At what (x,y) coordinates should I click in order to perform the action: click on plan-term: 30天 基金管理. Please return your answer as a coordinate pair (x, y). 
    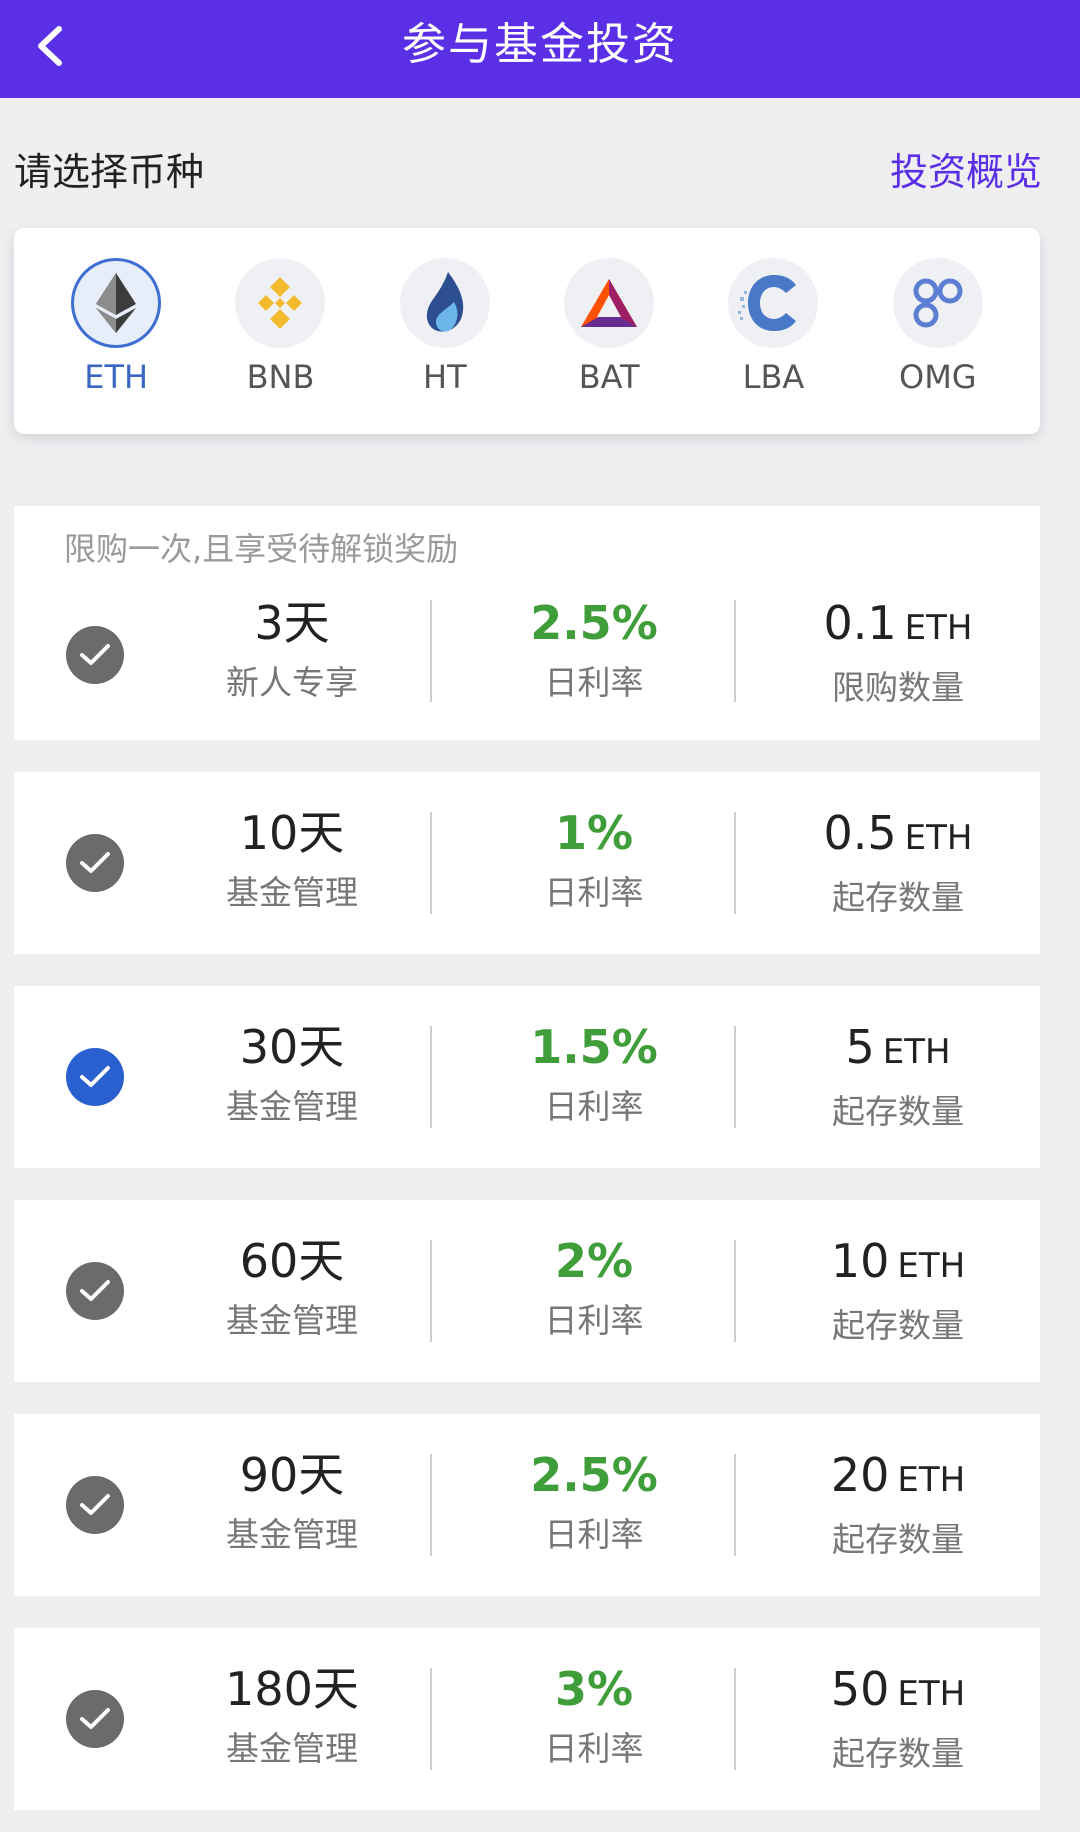
    Looking at the image, I should click on (292, 1073).